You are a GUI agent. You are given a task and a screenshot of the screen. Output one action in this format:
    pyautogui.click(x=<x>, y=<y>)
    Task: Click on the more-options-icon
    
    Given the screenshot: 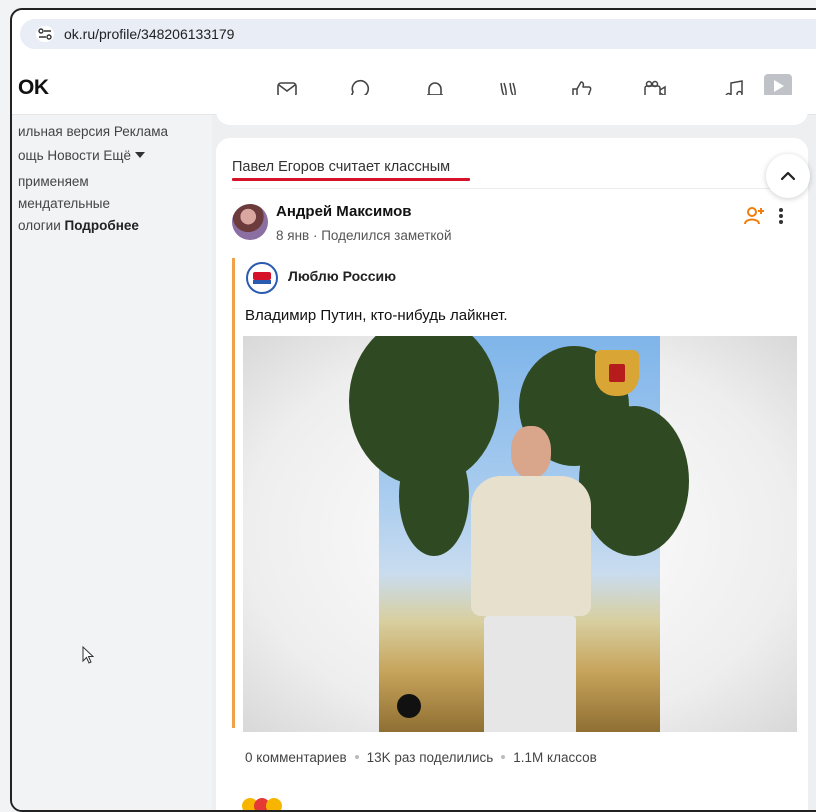 What is the action you would take?
    pyautogui.click(x=781, y=216)
    